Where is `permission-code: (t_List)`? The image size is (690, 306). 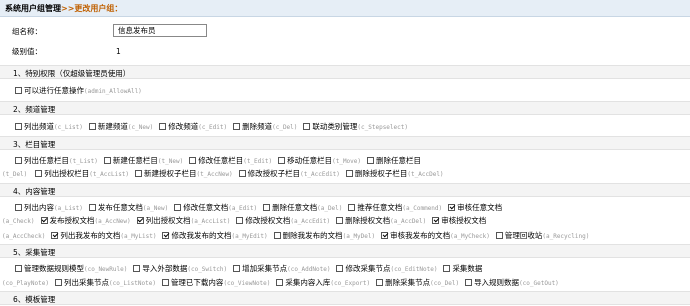 permission-code: (t_List) is located at coordinates (83, 161).